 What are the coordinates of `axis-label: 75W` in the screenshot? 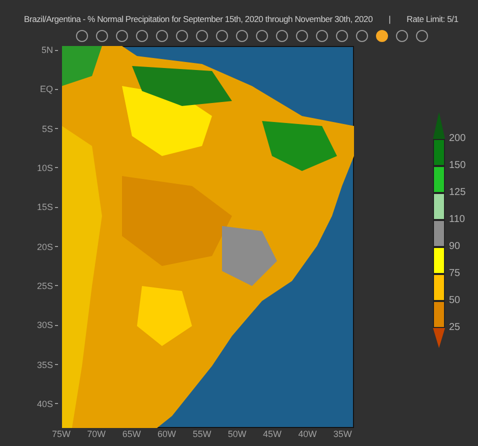 It's located at (61, 434).